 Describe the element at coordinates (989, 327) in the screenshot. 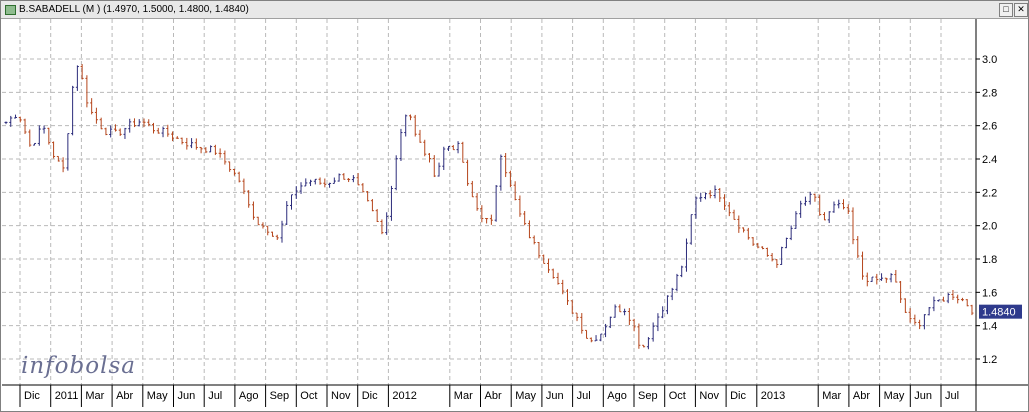

I see `y-tick-label: 1.4` at that location.